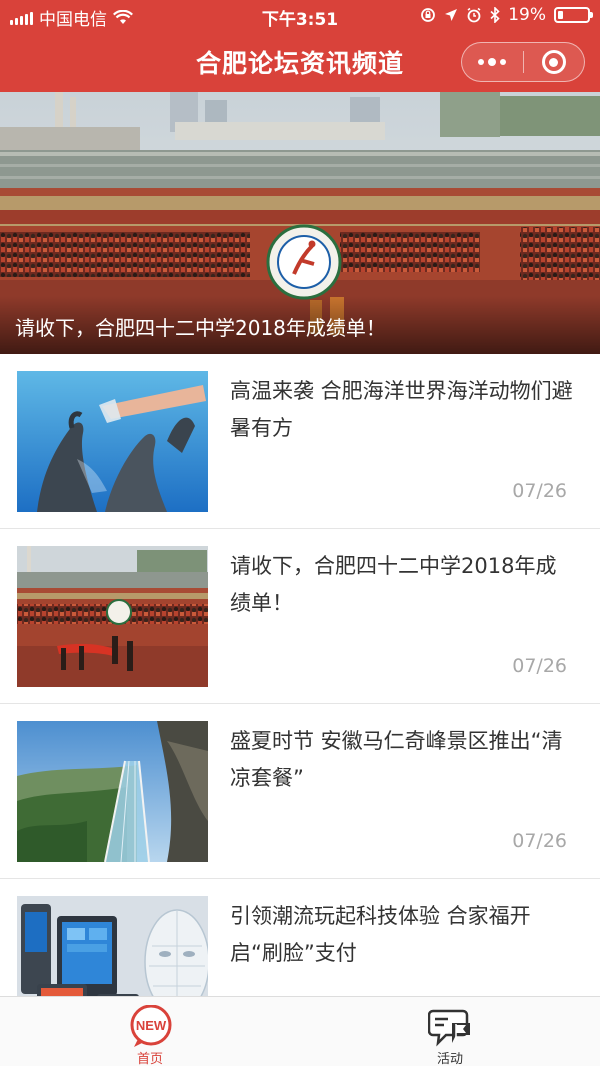 Image resolution: width=600 pixels, height=1066 pixels. Describe the element at coordinates (451, 15) in the screenshot. I see `location-icon` at that location.